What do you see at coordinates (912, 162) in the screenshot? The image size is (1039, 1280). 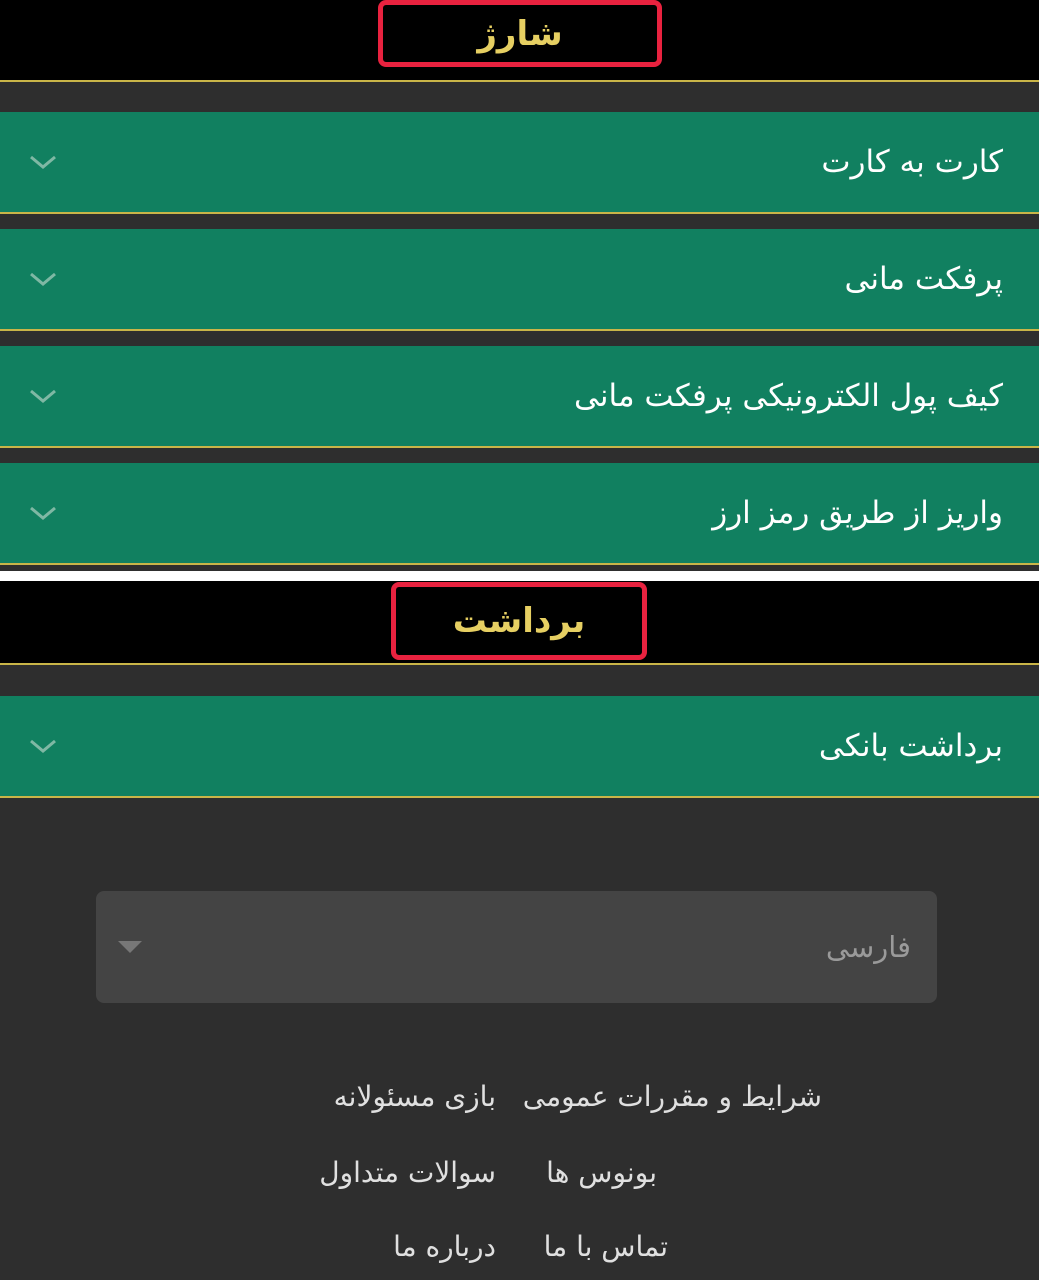 I see `accordion-label: کارت به کارت` at bounding box center [912, 162].